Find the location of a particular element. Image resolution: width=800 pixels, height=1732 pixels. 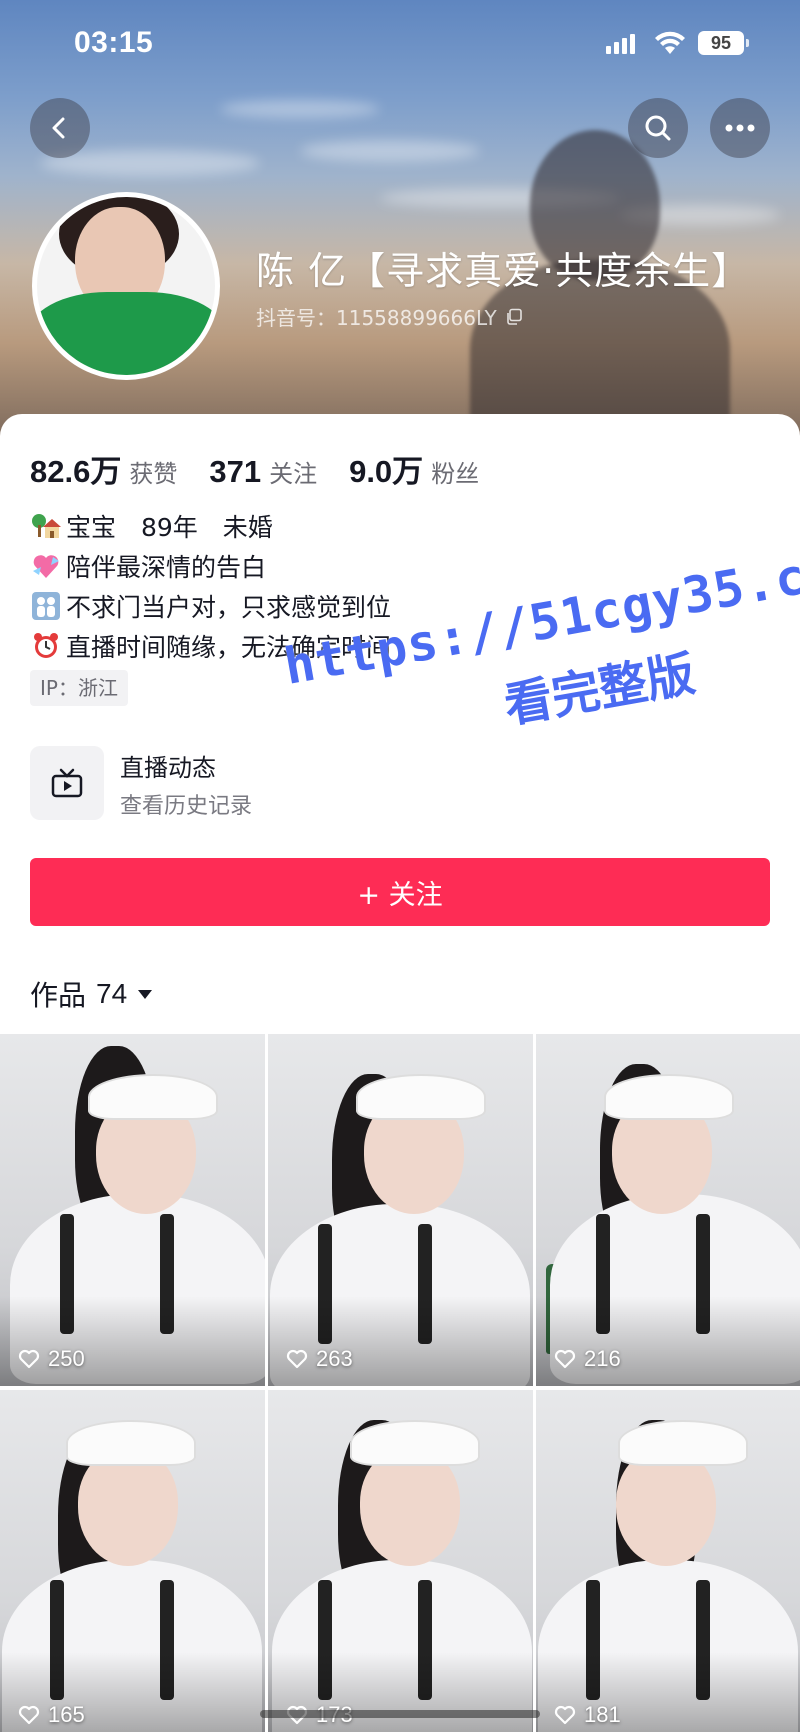

profile-nickname: 陈 亿【寻求真爱·共度余生】 is located at coordinates (503, 271).